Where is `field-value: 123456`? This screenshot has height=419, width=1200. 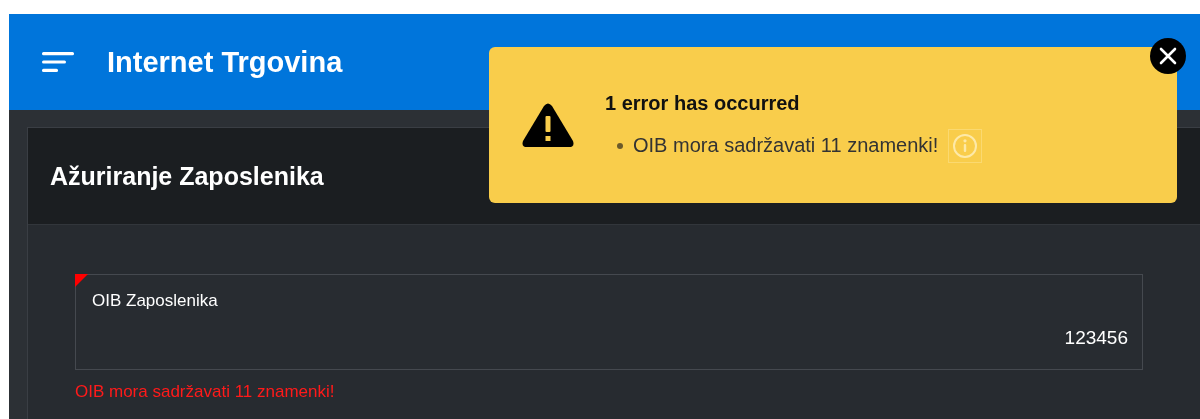
field-value: 123456 is located at coordinates (1096, 338).